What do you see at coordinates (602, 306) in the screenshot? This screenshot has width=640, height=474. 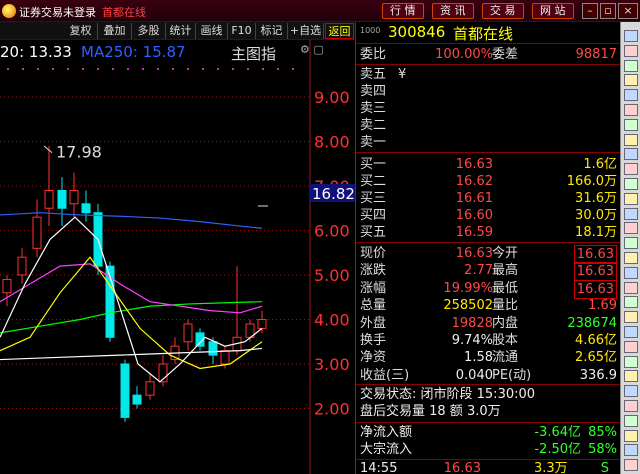 I see `stat-value: 1.69` at bounding box center [602, 306].